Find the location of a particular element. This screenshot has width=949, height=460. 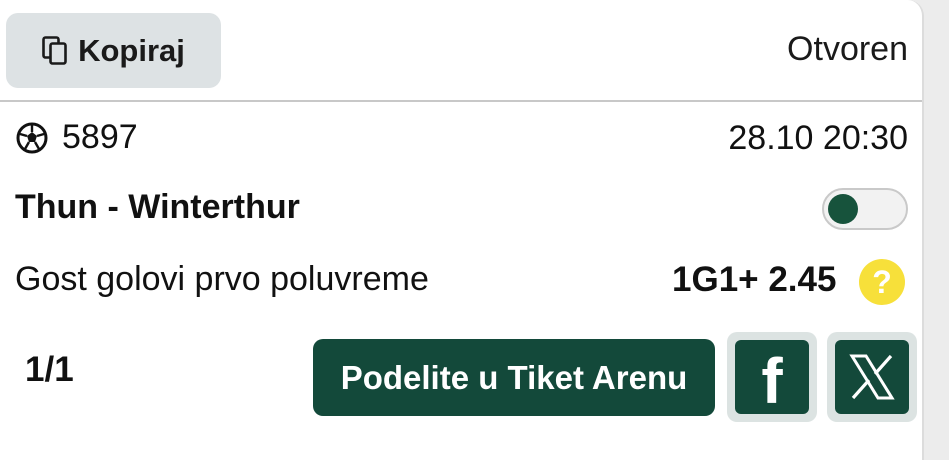

question-icon: ? is located at coordinates (882, 282).